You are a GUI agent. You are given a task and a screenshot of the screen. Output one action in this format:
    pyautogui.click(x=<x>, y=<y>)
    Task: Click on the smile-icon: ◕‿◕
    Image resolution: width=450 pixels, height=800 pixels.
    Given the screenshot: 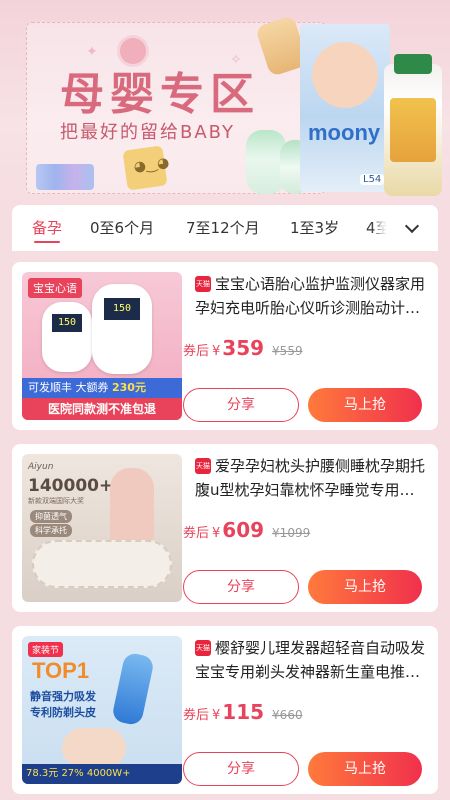 What is the action you would take?
    pyautogui.click(x=151, y=165)
    